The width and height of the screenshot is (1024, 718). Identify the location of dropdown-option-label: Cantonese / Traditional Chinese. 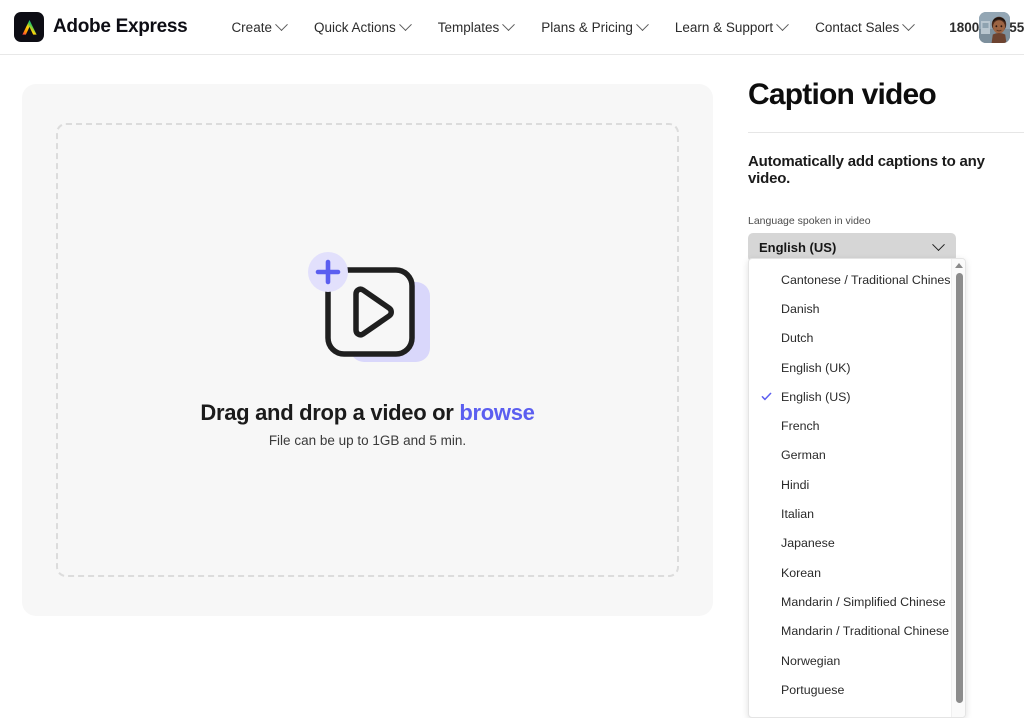
(869, 279).